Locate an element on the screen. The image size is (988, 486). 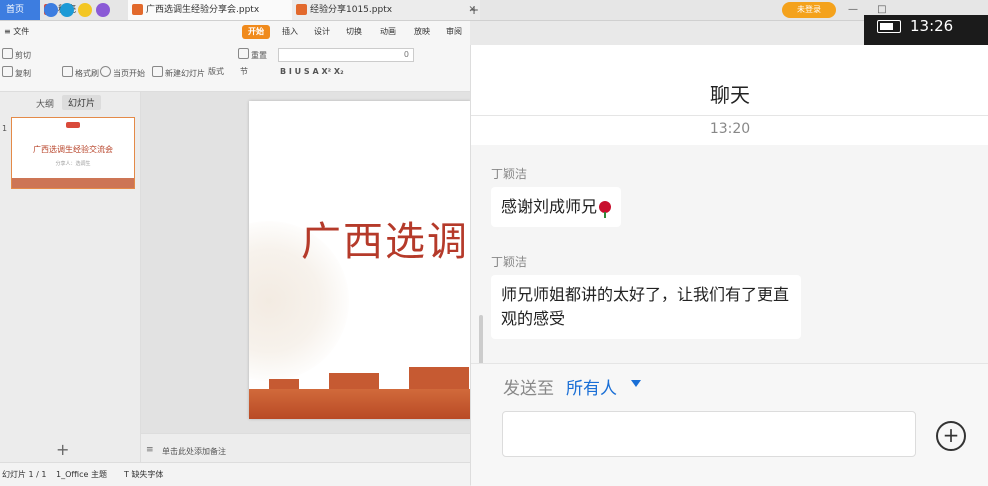
slide-number: 1 is located at coordinates (5, 128).